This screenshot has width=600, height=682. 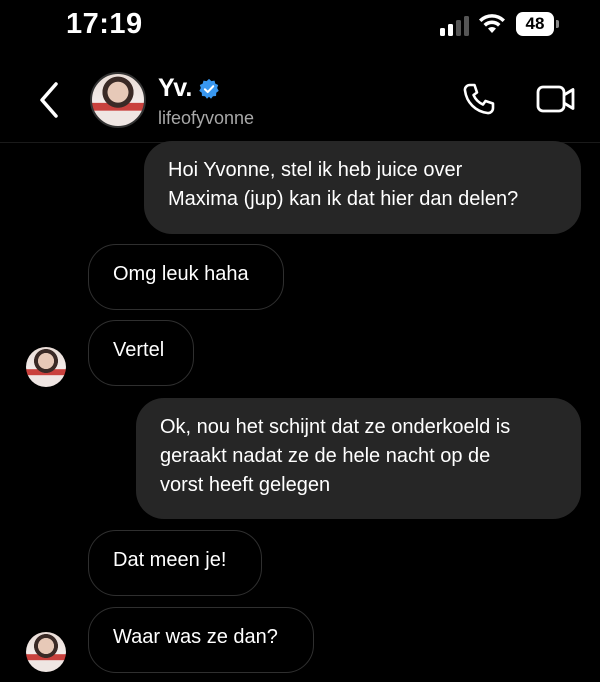 I want to click on battery-icon: 48, so click(x=538, y=24).